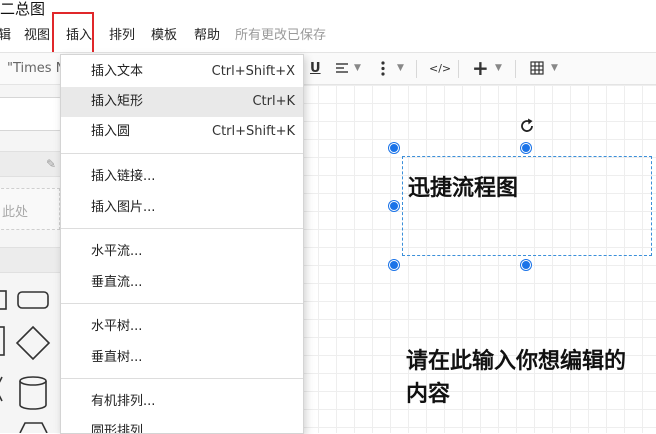 The height and width of the screenshot is (434, 656). I want to click on menu-item-shortcut: Ctrl+Shift+X, so click(253, 71).